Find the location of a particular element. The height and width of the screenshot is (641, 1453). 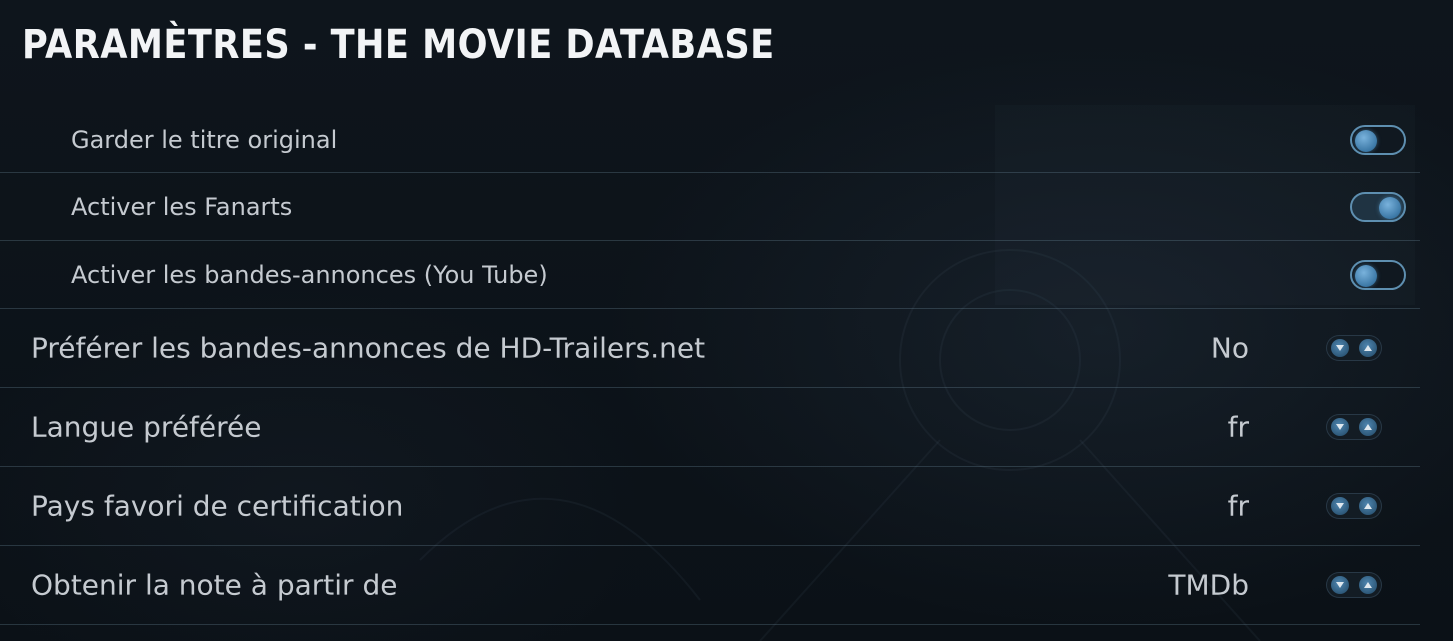

setting-row-rating-source: Obtenir la note à partir de TMDb is located at coordinates (710, 585).